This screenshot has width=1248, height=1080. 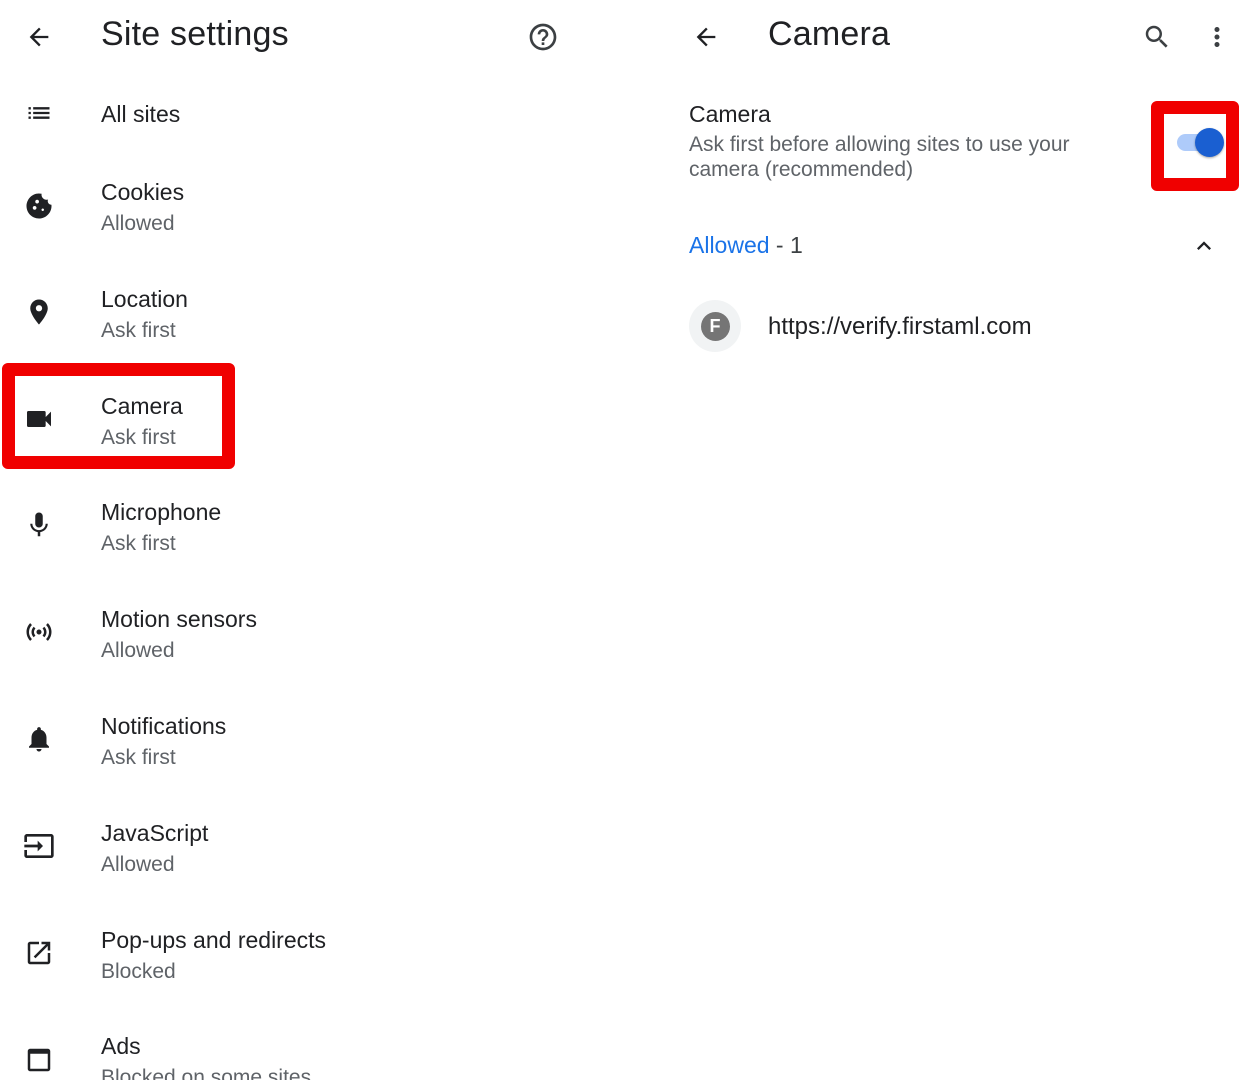 I want to click on toggle-thumb, so click(x=1209, y=142).